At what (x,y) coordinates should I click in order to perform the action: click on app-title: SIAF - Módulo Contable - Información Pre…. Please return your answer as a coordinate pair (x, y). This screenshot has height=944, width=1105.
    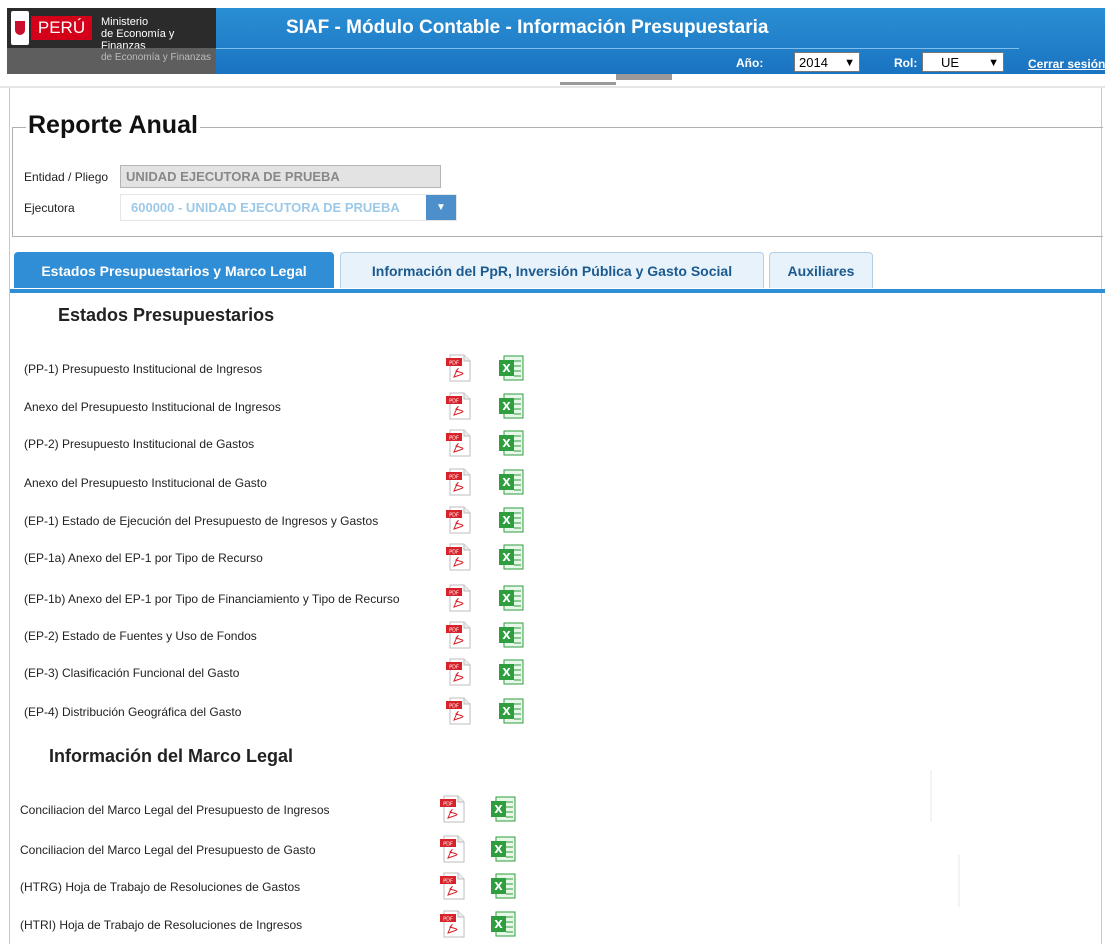
    Looking at the image, I should click on (527, 27).